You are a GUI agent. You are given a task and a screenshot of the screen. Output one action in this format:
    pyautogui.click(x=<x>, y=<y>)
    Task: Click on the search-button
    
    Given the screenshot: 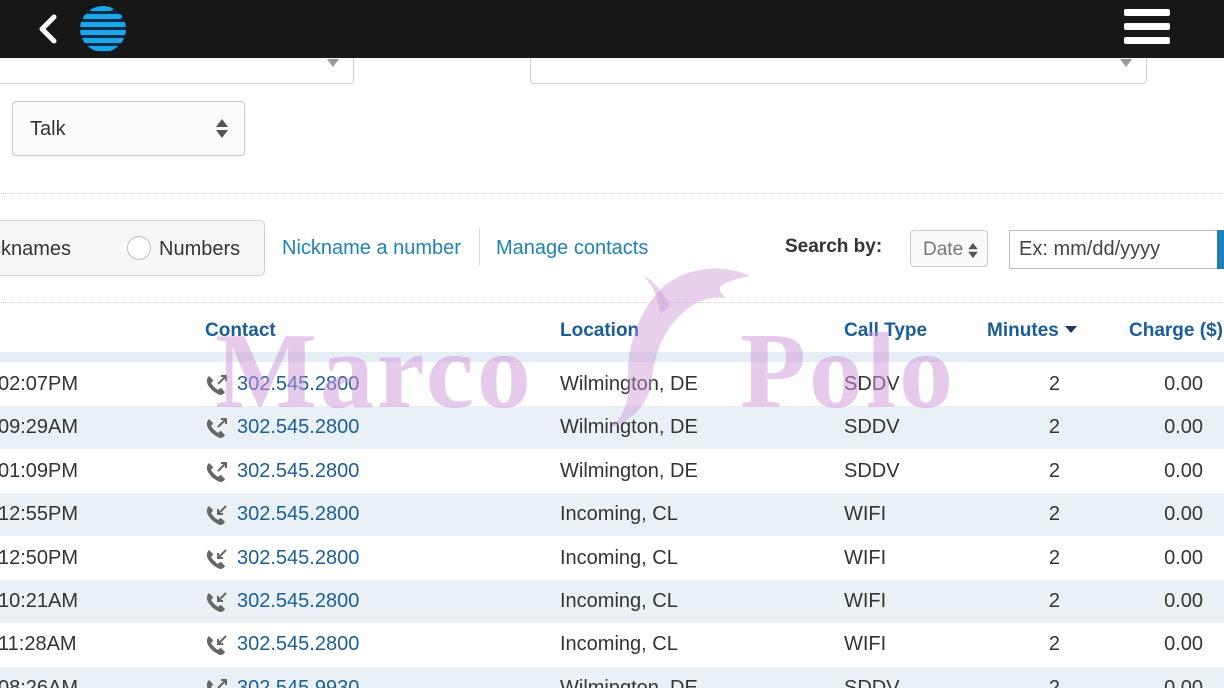 What is the action you would take?
    pyautogui.click(x=1220, y=249)
    